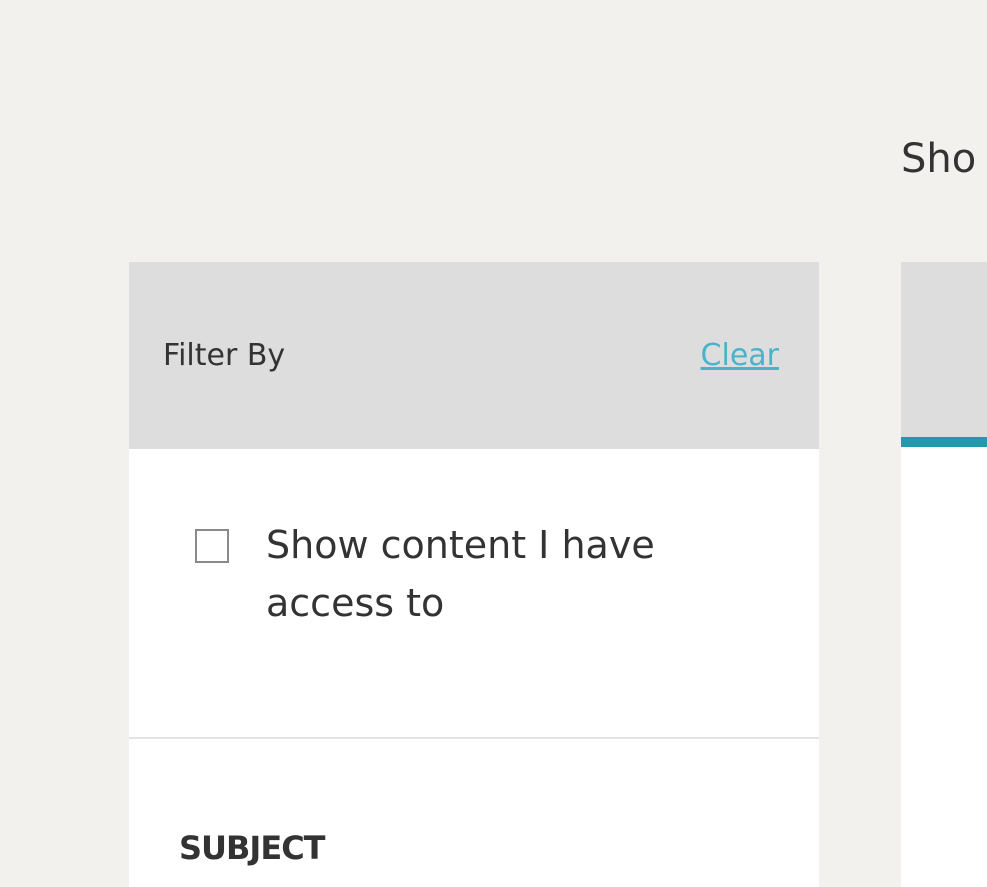  Describe the element at coordinates (224, 355) in the screenshot. I see `filter-title: Filter By` at that location.